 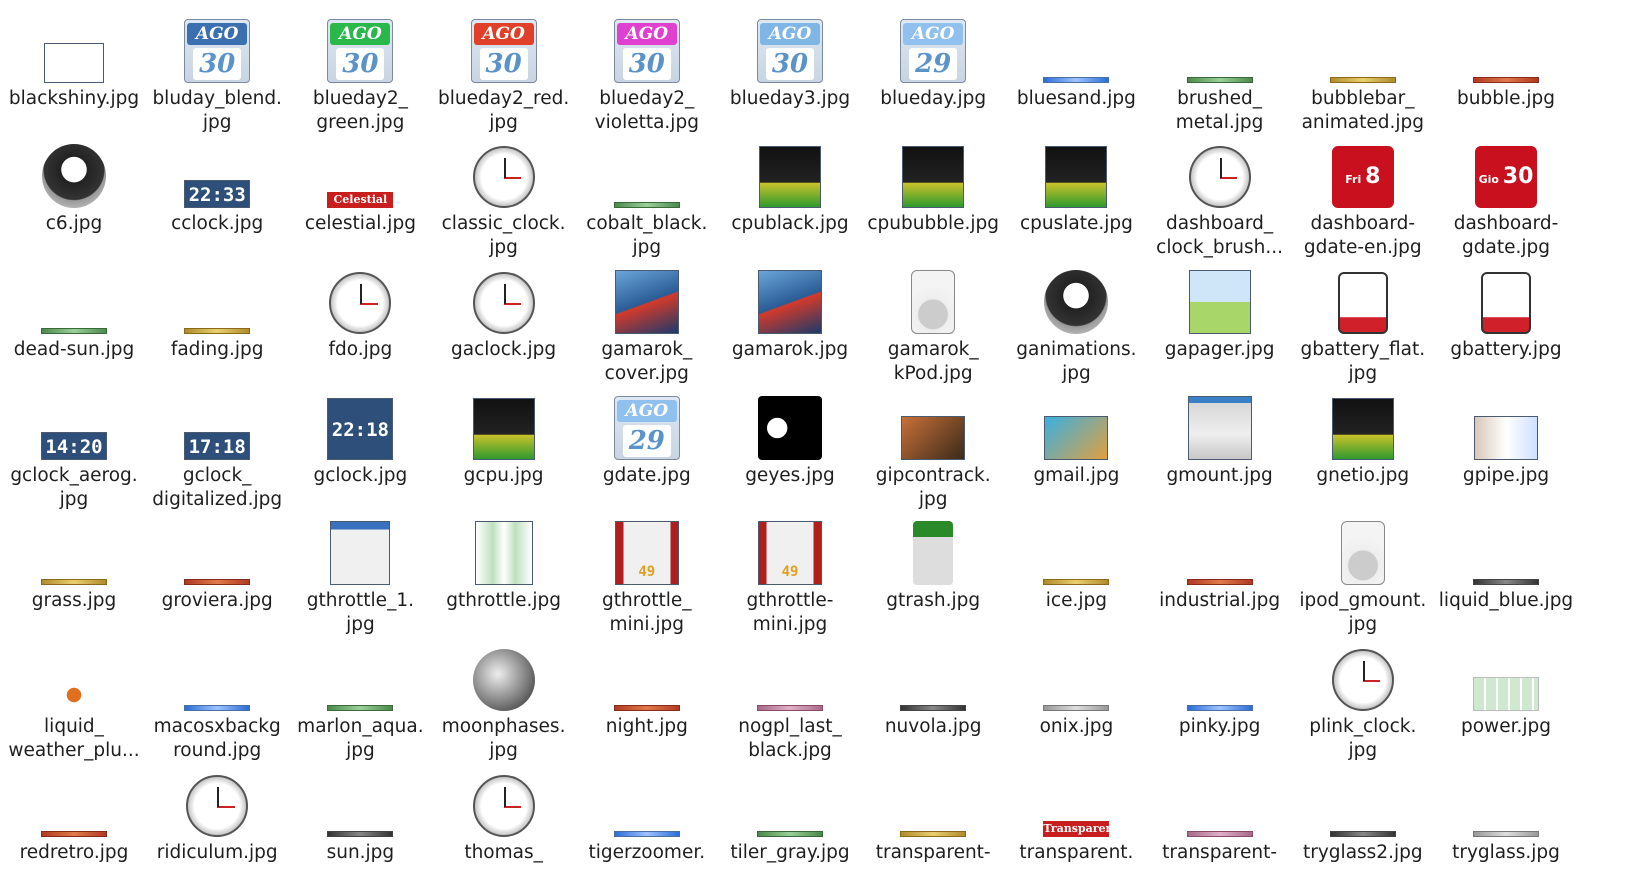 What do you see at coordinates (217, 451) in the screenshot?
I see `file-item: 17:18 gclock_ digitalized.jpg` at bounding box center [217, 451].